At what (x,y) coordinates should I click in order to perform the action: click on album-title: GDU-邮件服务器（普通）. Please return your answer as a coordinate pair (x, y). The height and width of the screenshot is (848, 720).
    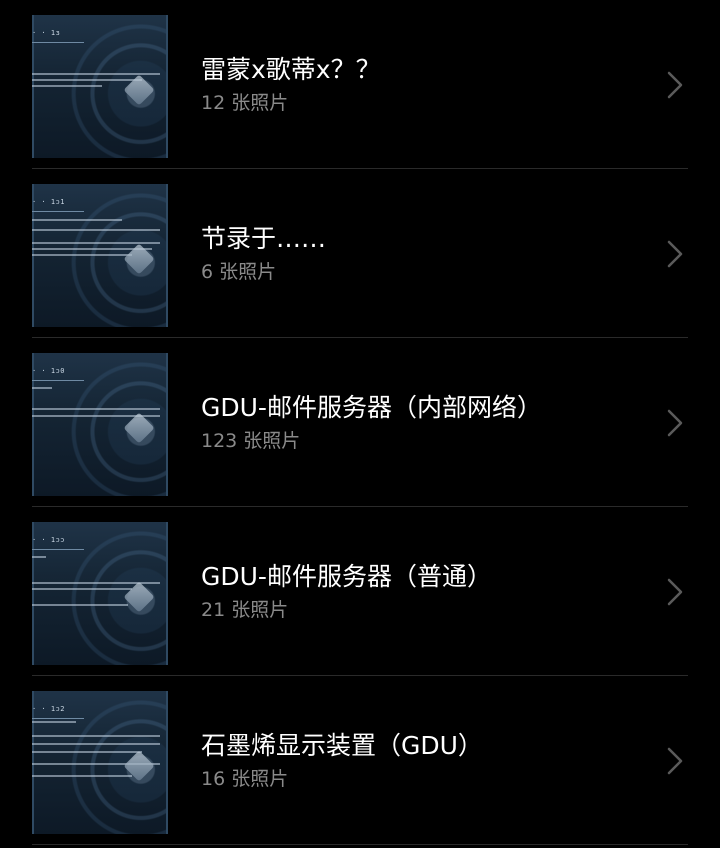
    Looking at the image, I should click on (346, 576).